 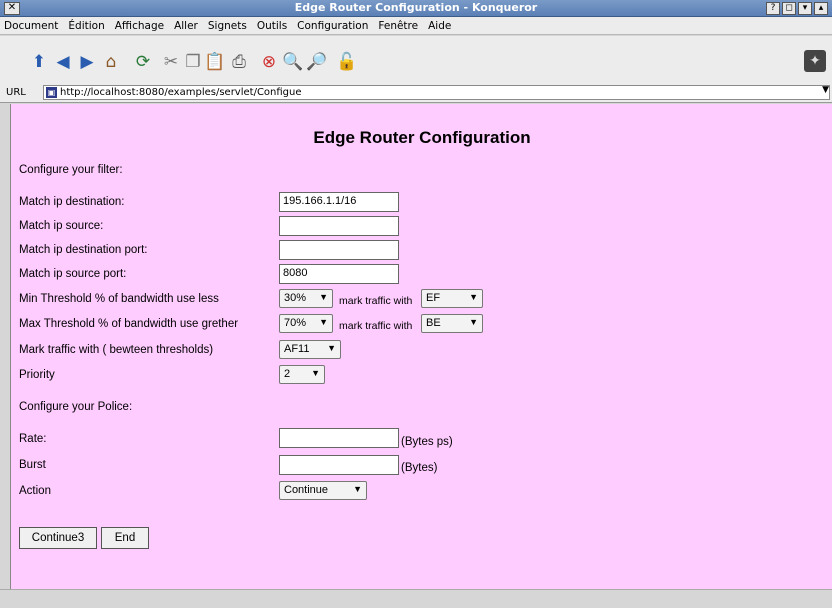 I want to click on max-threshold-select: 70% ▼, so click(x=306, y=323).